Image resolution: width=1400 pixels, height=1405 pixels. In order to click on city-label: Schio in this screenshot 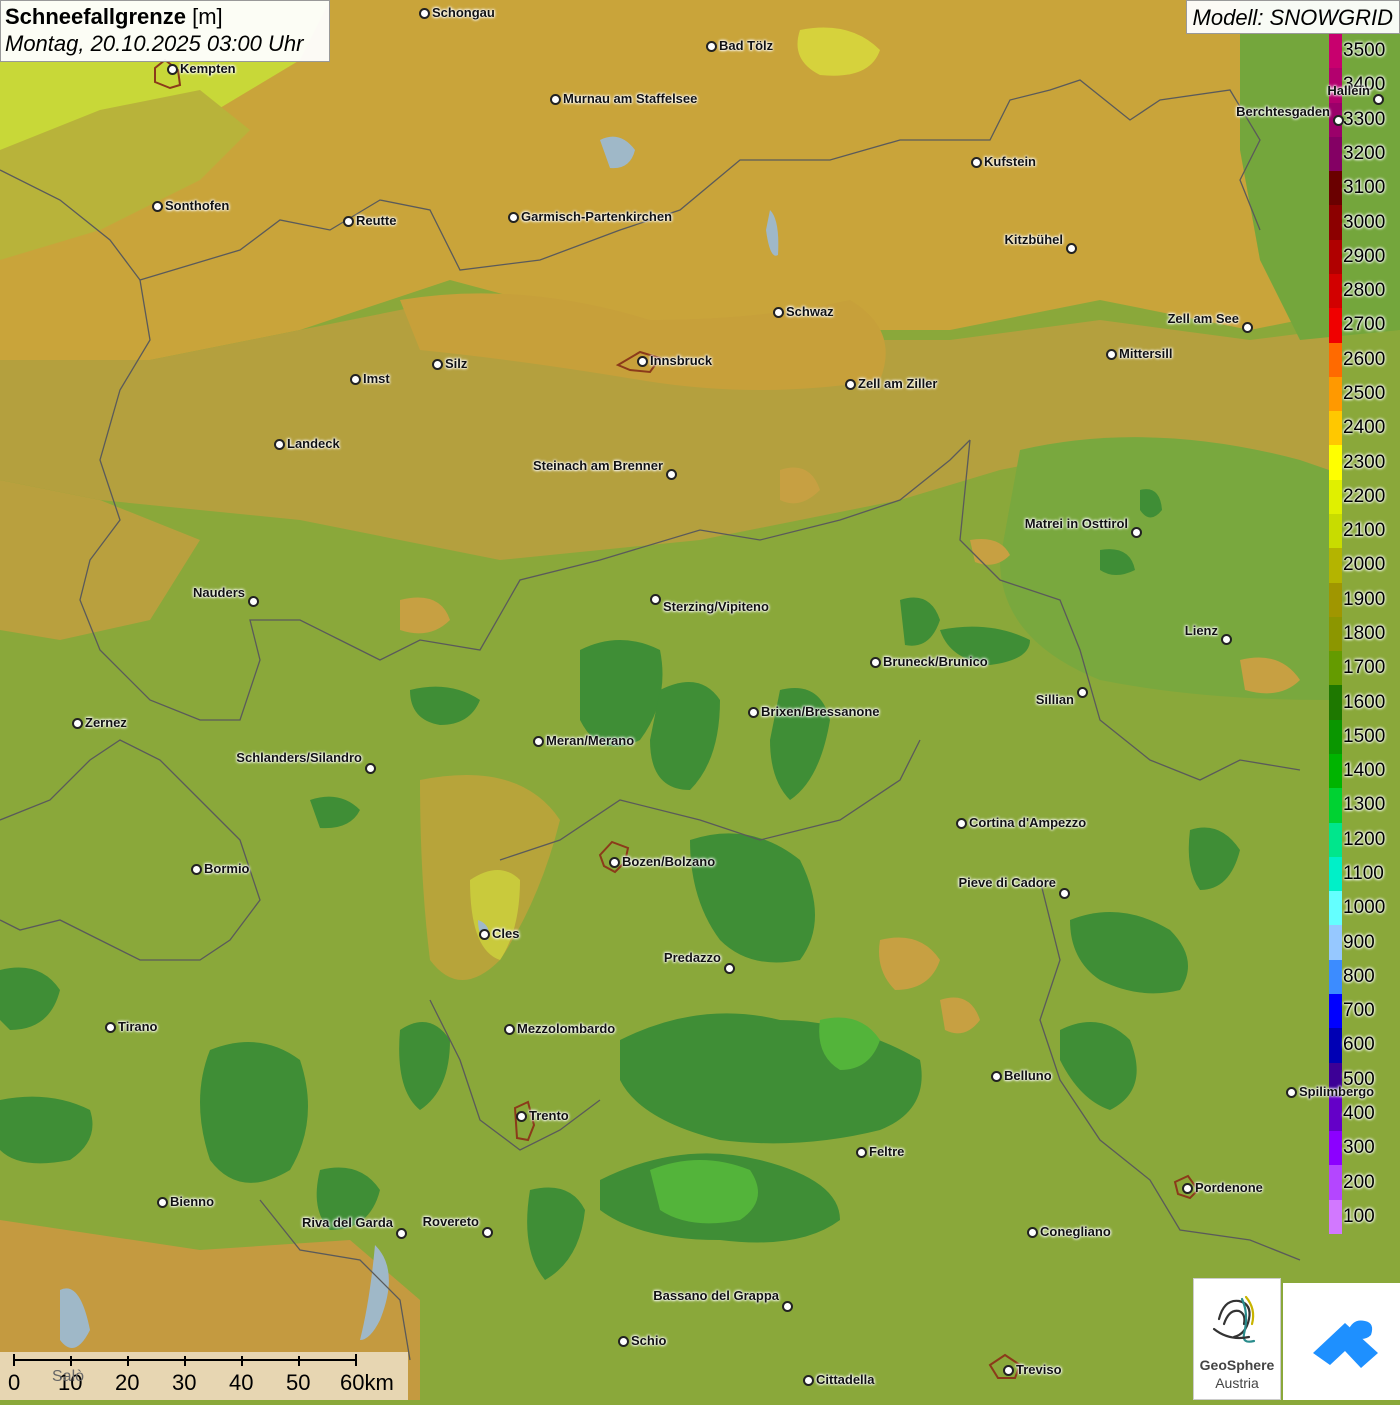, I will do `click(649, 1340)`.